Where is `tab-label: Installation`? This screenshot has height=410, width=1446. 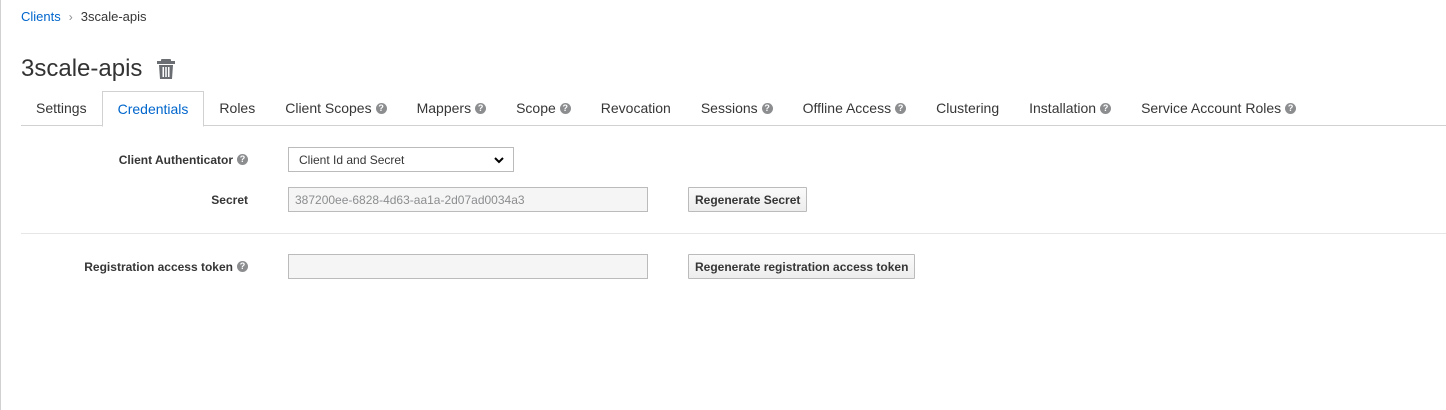 tab-label: Installation is located at coordinates (1063, 108).